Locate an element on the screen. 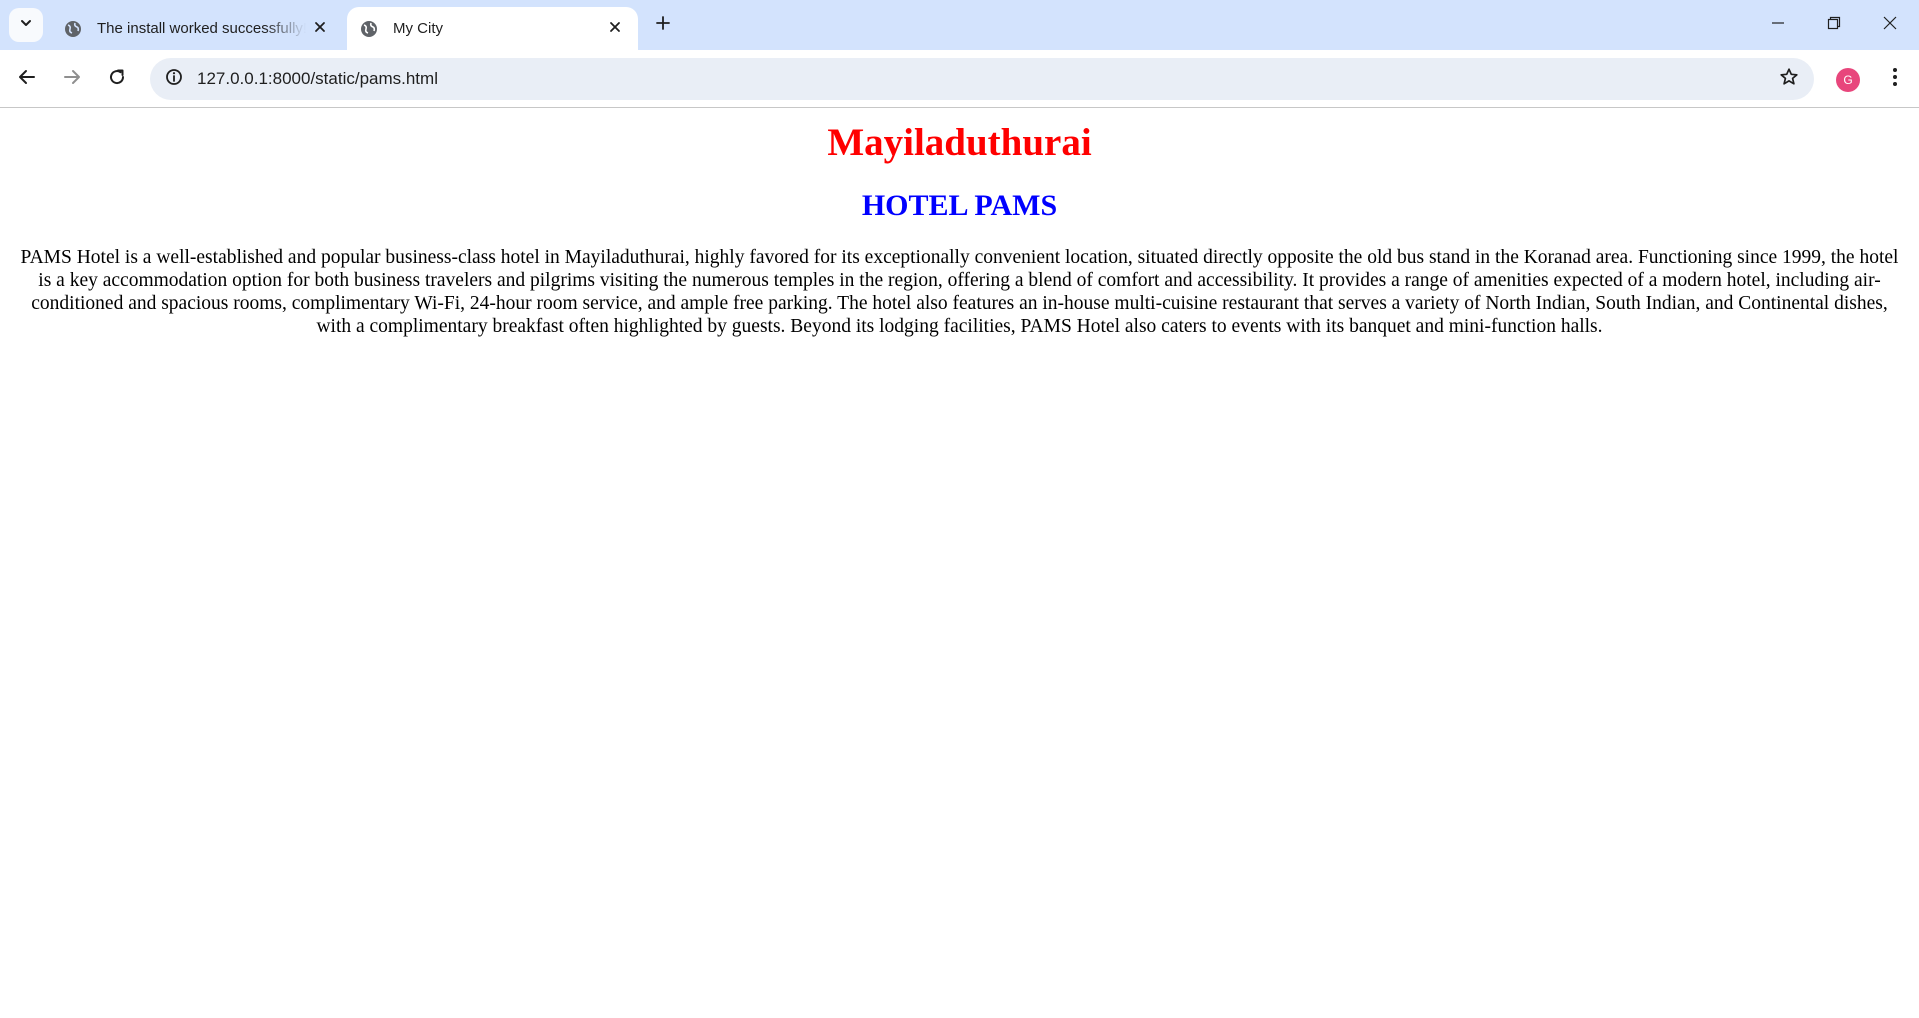 This screenshot has height=1018, width=1919. tab-search-button is located at coordinates (26, 25).